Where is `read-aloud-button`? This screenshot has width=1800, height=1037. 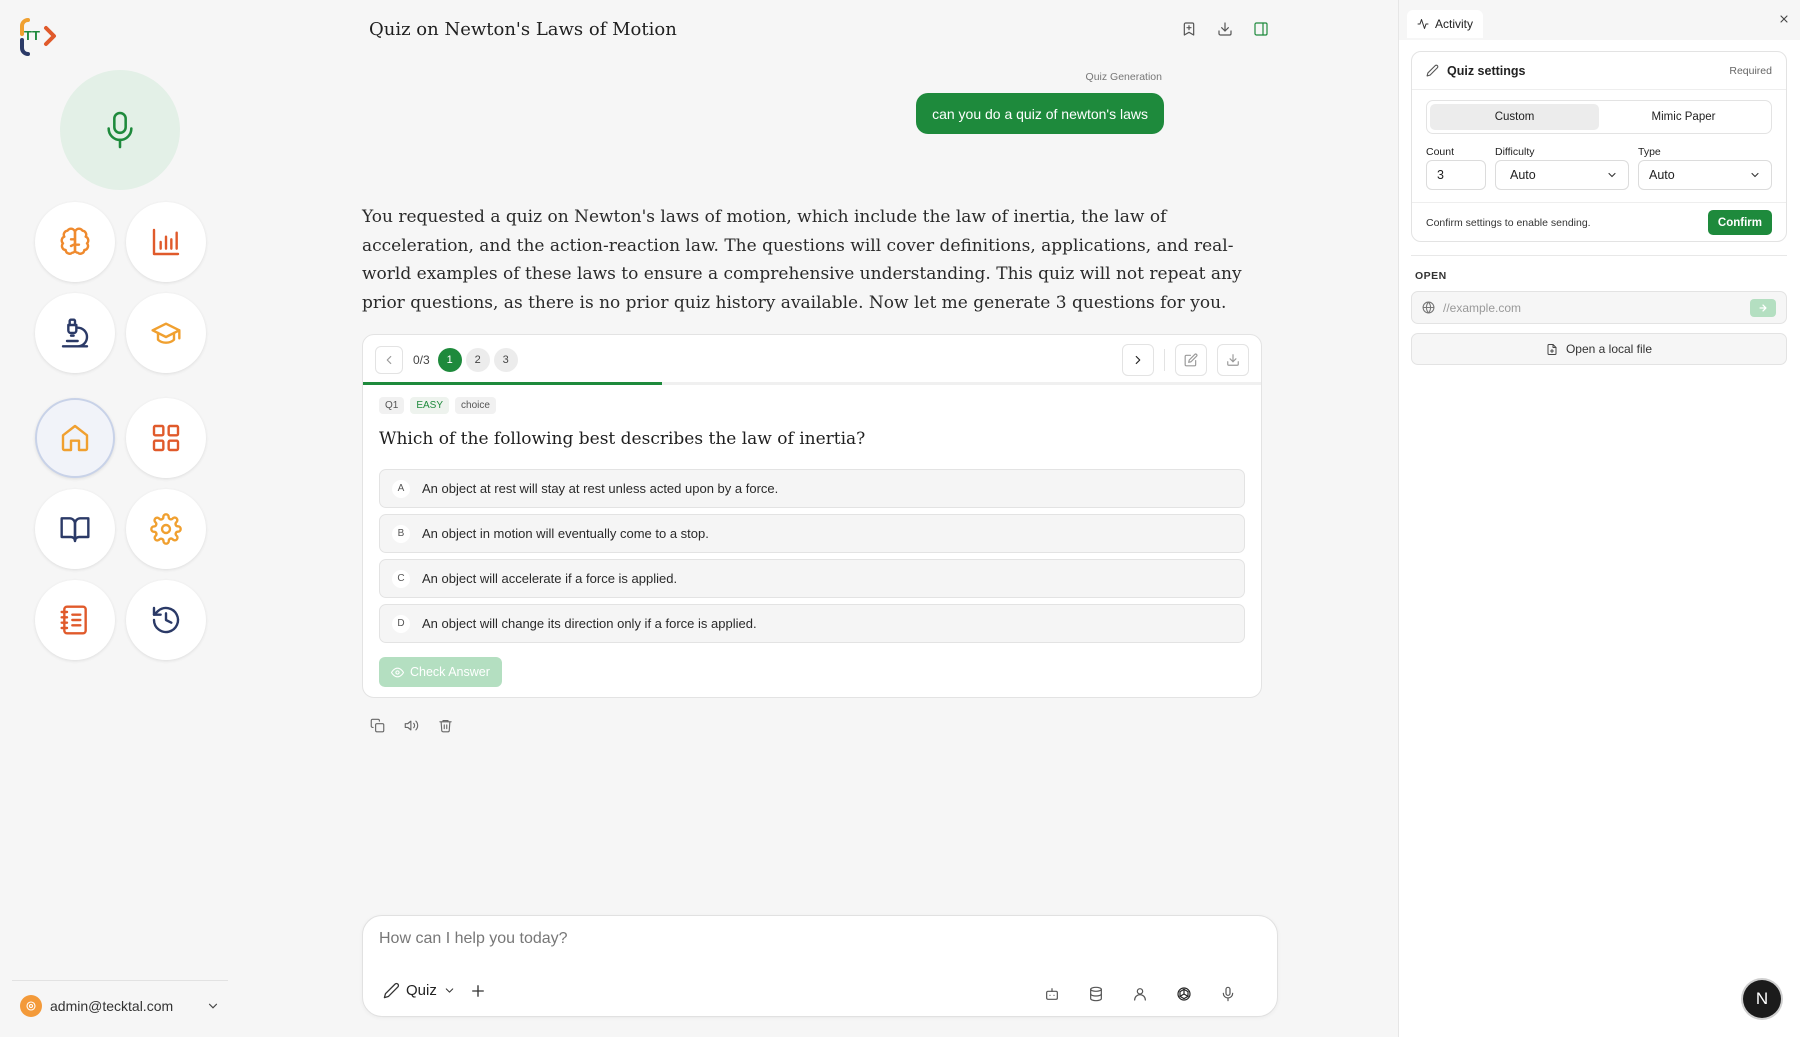
read-aloud-button is located at coordinates (411, 725).